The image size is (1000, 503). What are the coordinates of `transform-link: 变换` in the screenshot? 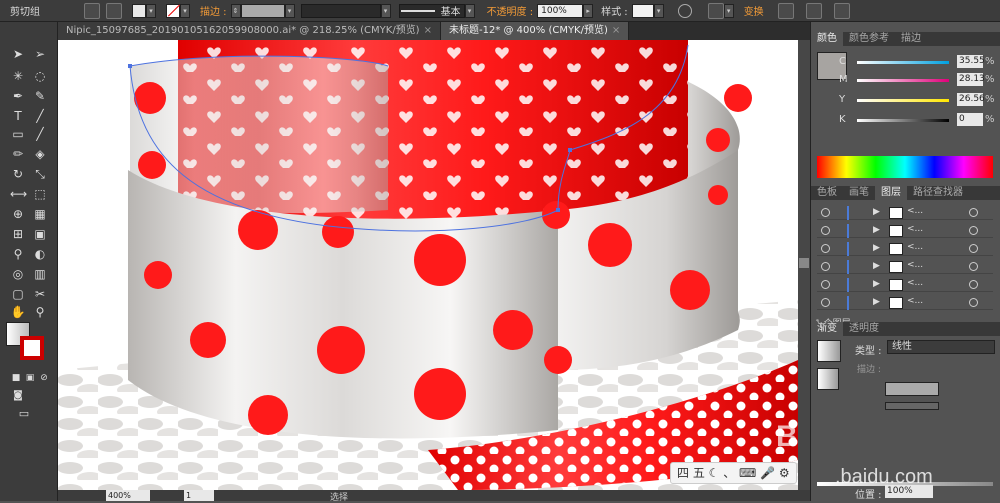 It's located at (754, 10).